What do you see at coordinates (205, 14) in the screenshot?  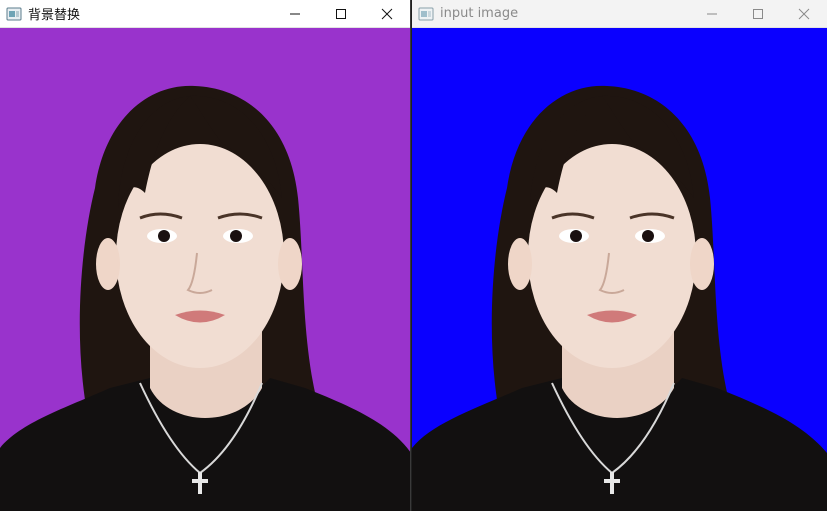 I see `titlebar: 背景替换` at bounding box center [205, 14].